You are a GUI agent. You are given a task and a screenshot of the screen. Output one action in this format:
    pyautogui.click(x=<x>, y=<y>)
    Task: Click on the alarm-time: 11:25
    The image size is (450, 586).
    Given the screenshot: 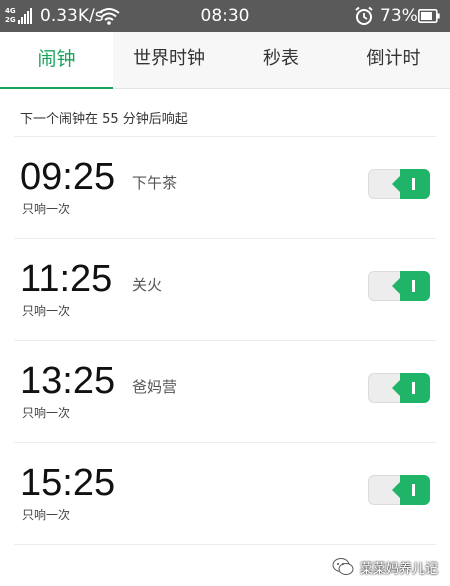 What is the action you would take?
    pyautogui.click(x=66, y=279)
    